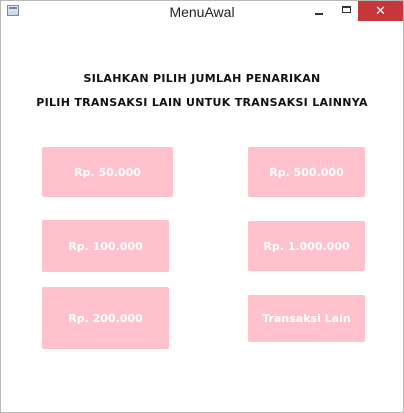  I want to click on close-button: ✕, so click(380, 11).